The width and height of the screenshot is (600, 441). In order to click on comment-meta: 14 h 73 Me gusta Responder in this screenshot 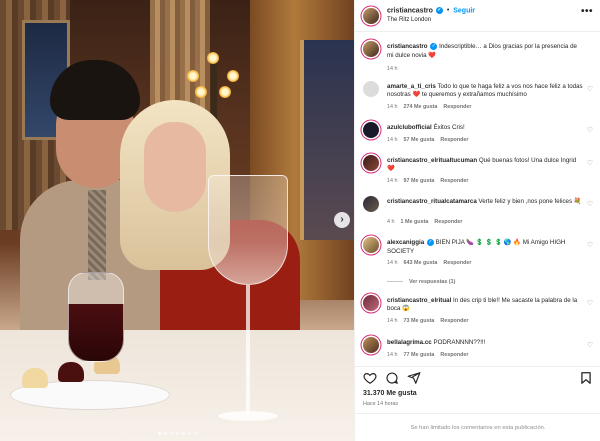, I will do `click(428, 321)`.